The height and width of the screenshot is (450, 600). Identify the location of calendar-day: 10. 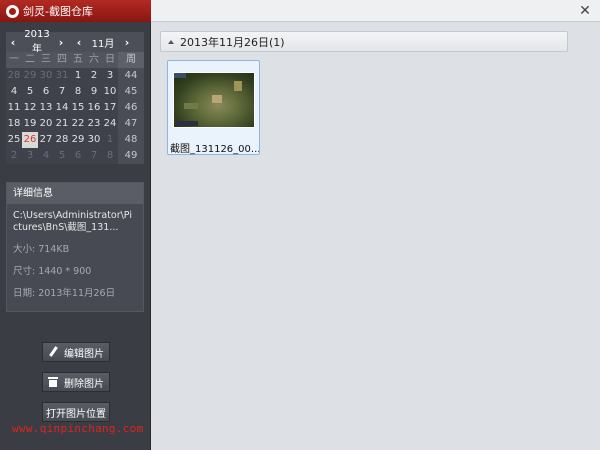
(110, 92).